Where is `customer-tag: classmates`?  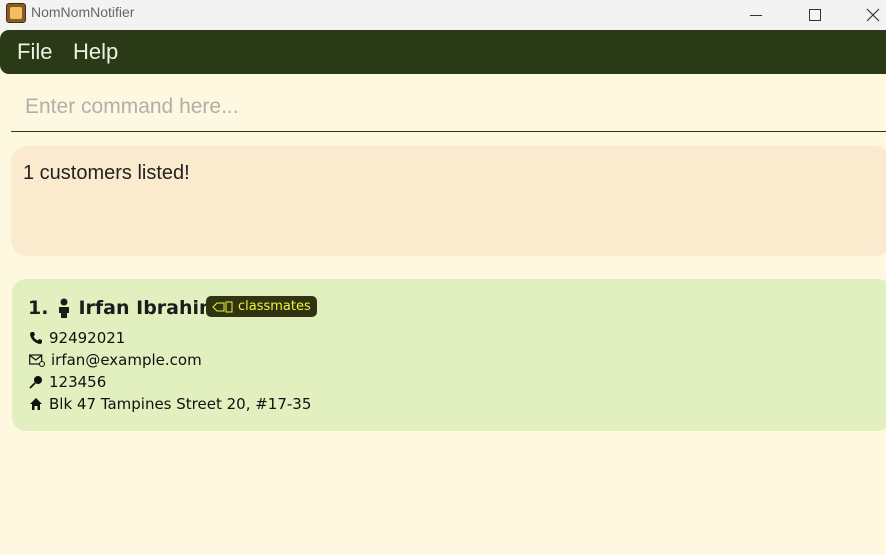 customer-tag: classmates is located at coordinates (261, 306).